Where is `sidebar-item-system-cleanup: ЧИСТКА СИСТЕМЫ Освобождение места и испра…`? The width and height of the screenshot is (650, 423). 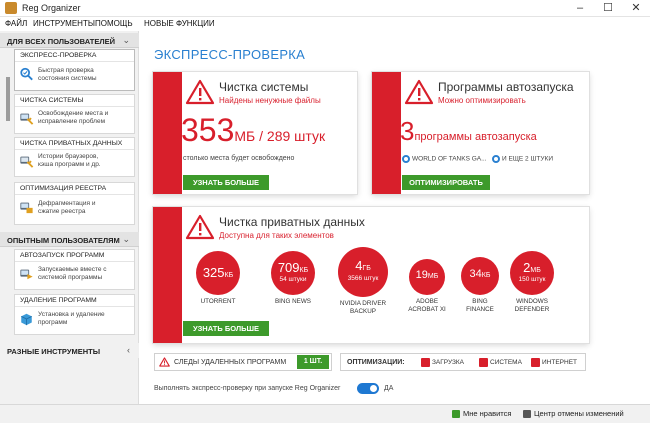 sidebar-item-system-cleanup: ЧИСТКА СИСТЕМЫ Освобождение места и испра… is located at coordinates (74, 114).